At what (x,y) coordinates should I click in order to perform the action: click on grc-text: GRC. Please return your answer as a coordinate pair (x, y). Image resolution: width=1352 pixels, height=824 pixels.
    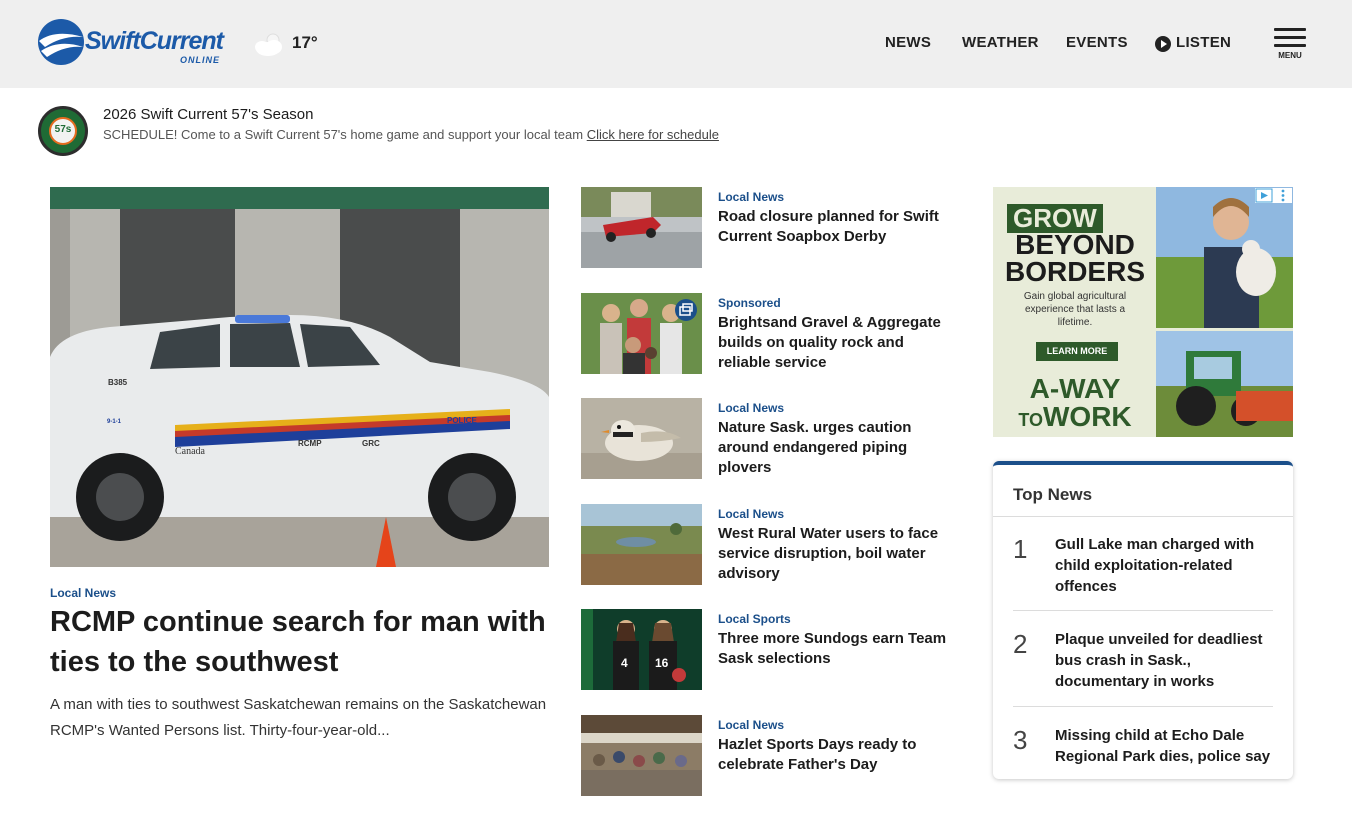
    Looking at the image, I should click on (371, 443).